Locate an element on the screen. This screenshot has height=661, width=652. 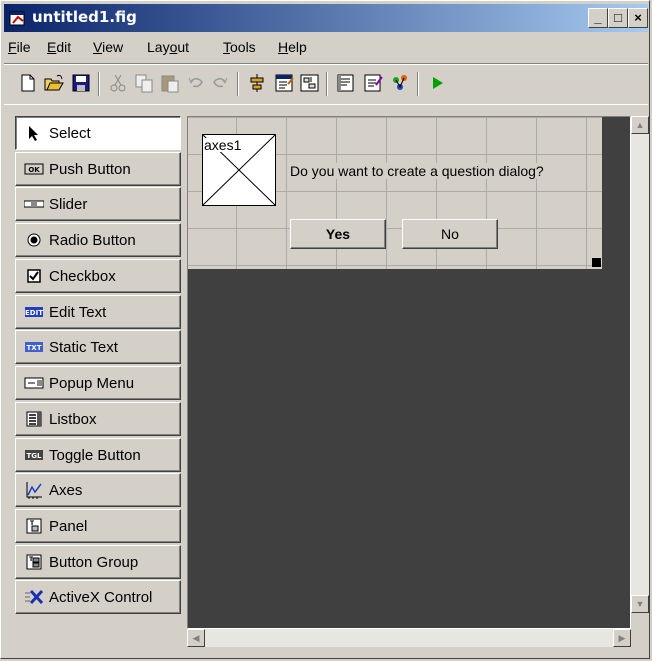
popup-icon is located at coordinates (34, 383).